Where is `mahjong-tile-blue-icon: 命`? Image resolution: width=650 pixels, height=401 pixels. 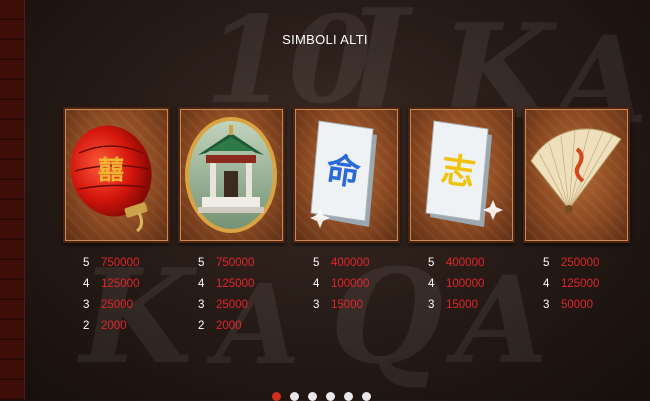
mahjong-tile-blue-icon: 命 is located at coordinates (343, 174).